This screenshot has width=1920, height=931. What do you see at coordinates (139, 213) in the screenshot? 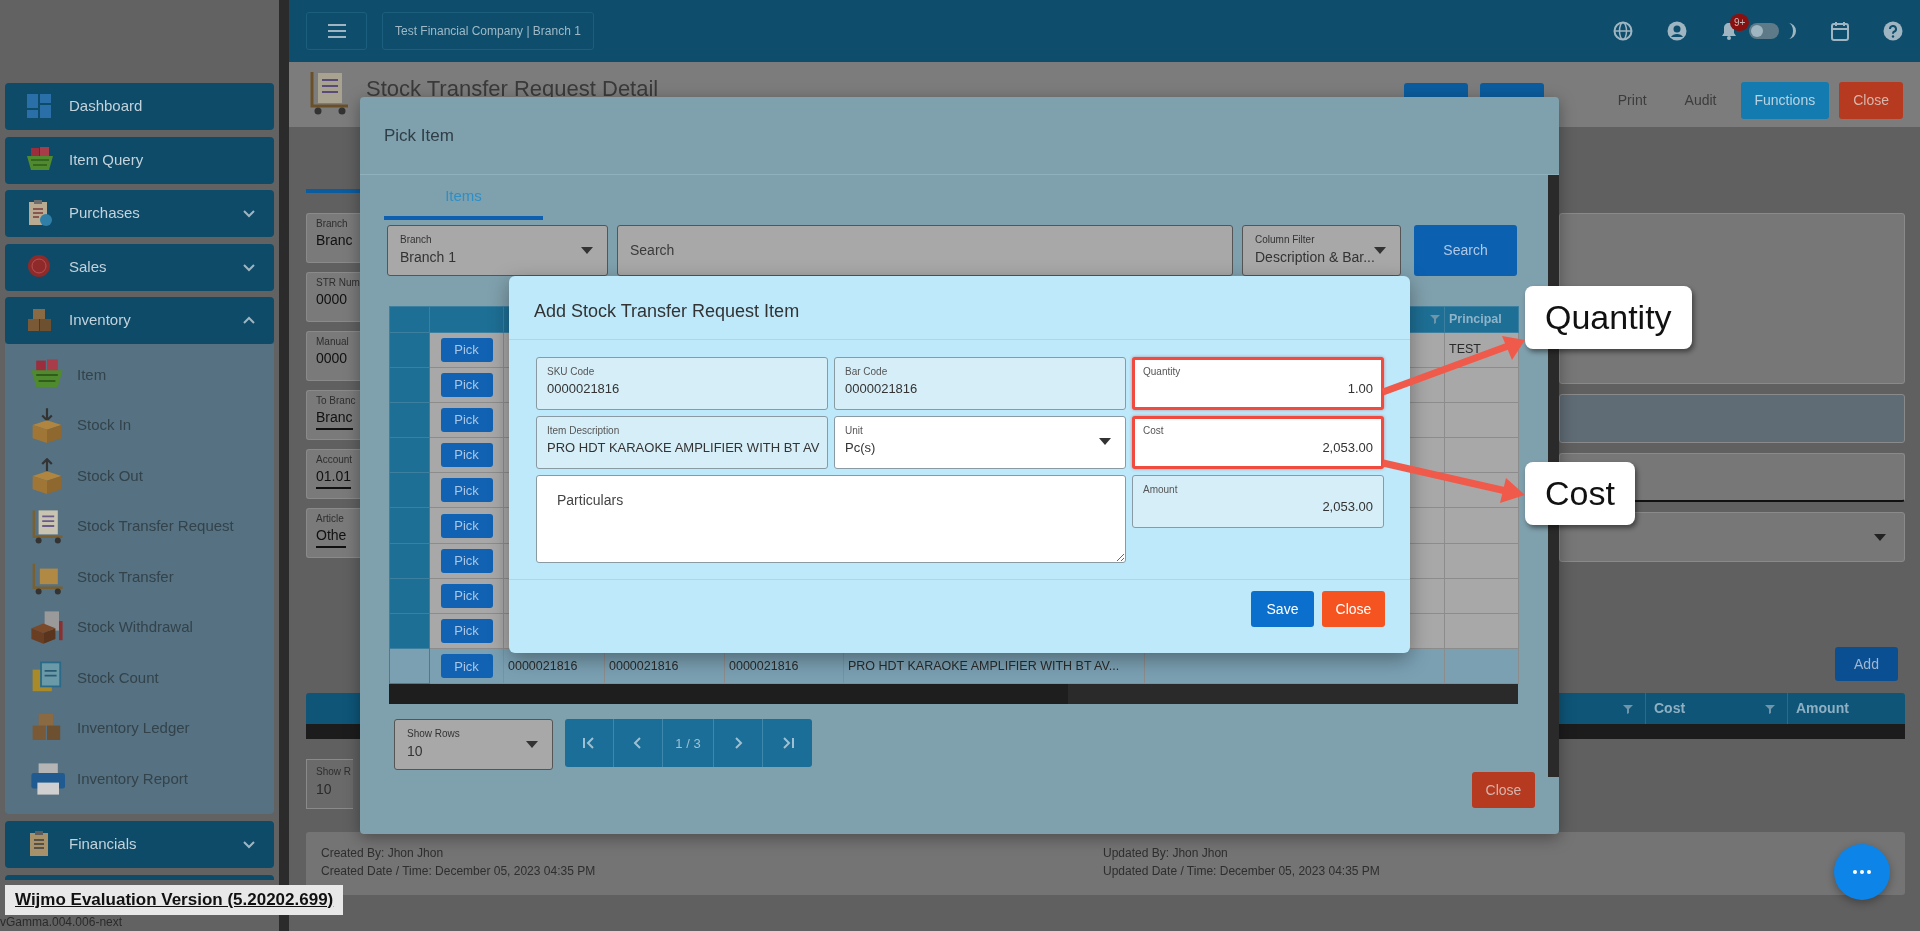
I see `sidebar-item: Purchases` at bounding box center [139, 213].